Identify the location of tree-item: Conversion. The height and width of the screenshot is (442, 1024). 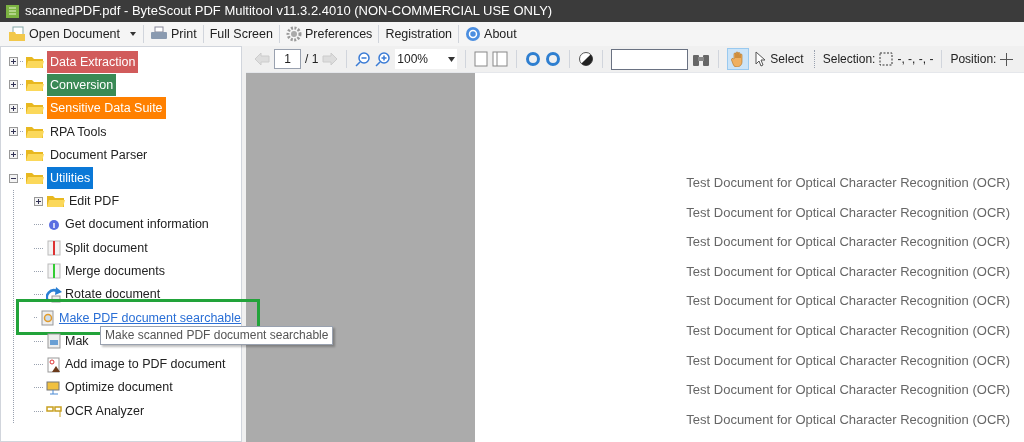
(82, 84).